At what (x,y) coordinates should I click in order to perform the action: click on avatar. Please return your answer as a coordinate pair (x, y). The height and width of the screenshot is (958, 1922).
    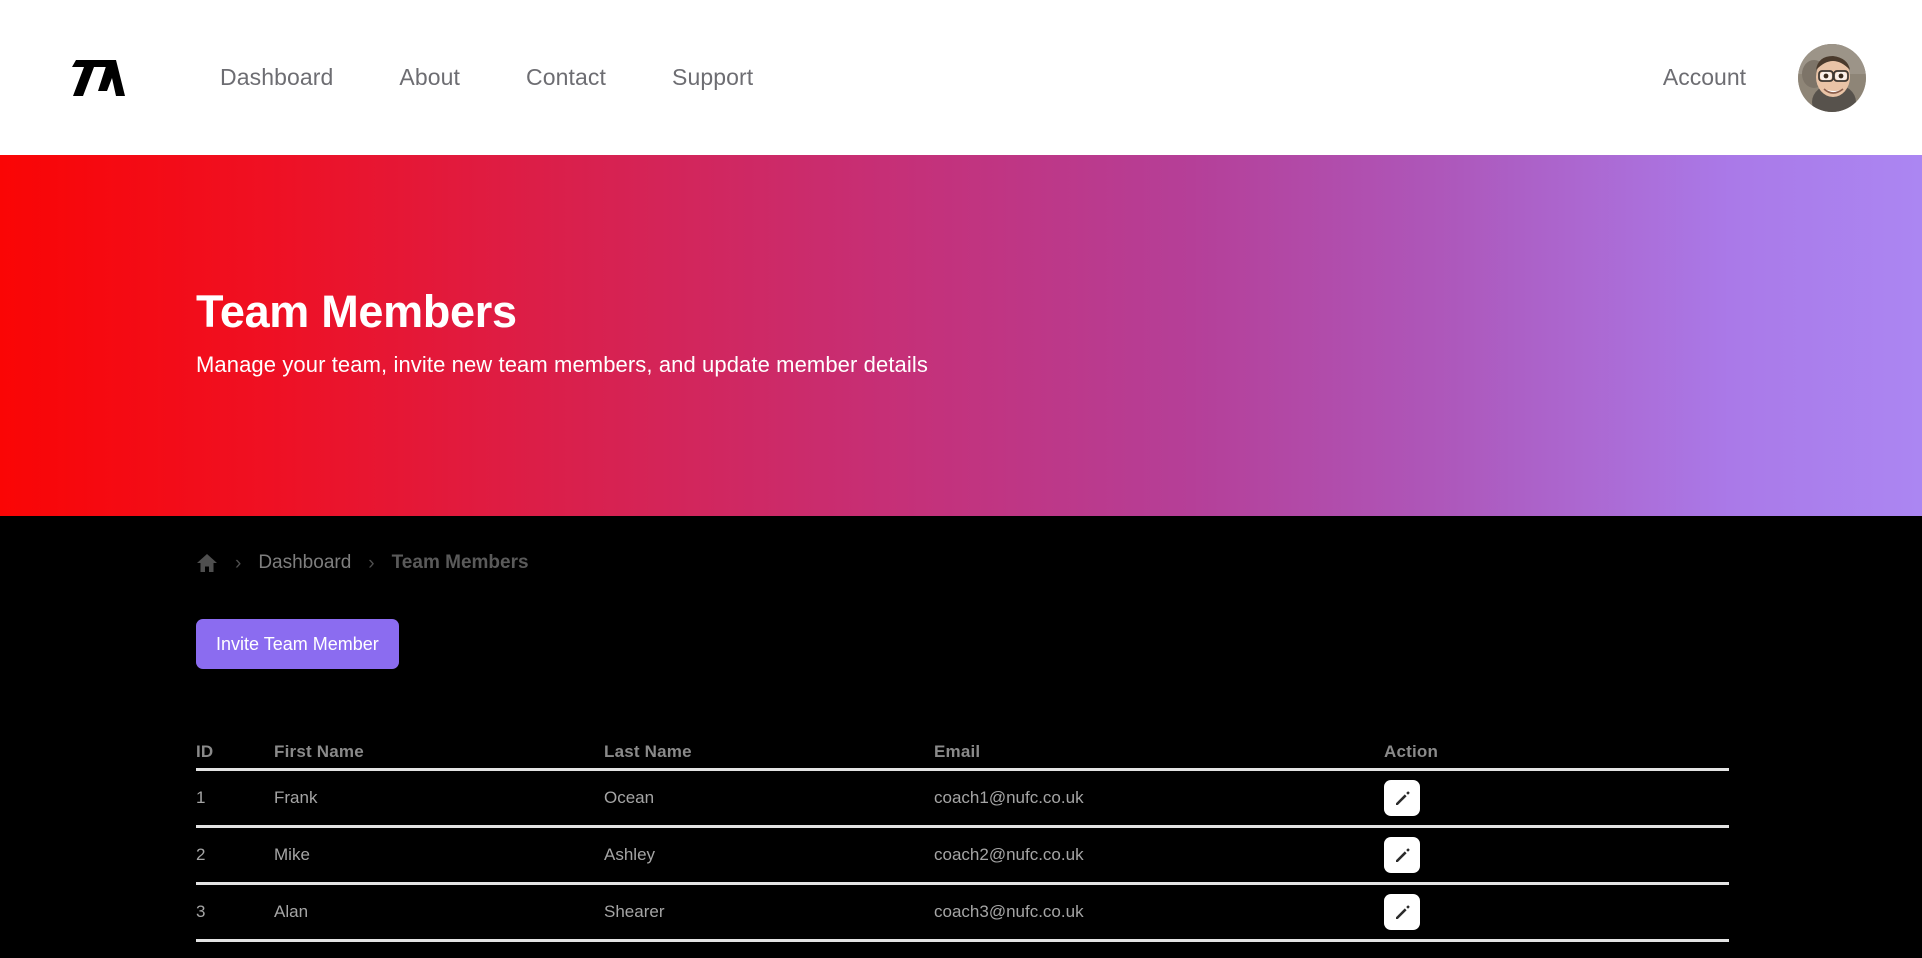
    Looking at the image, I should click on (1832, 77).